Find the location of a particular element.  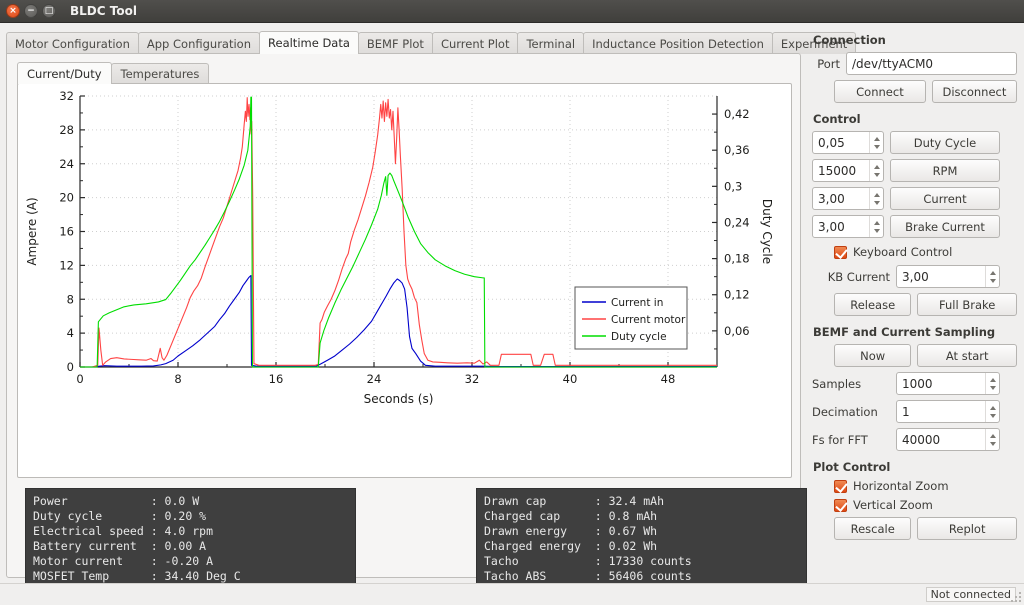

brake-current-value: 3,00 is located at coordinates (841, 227).